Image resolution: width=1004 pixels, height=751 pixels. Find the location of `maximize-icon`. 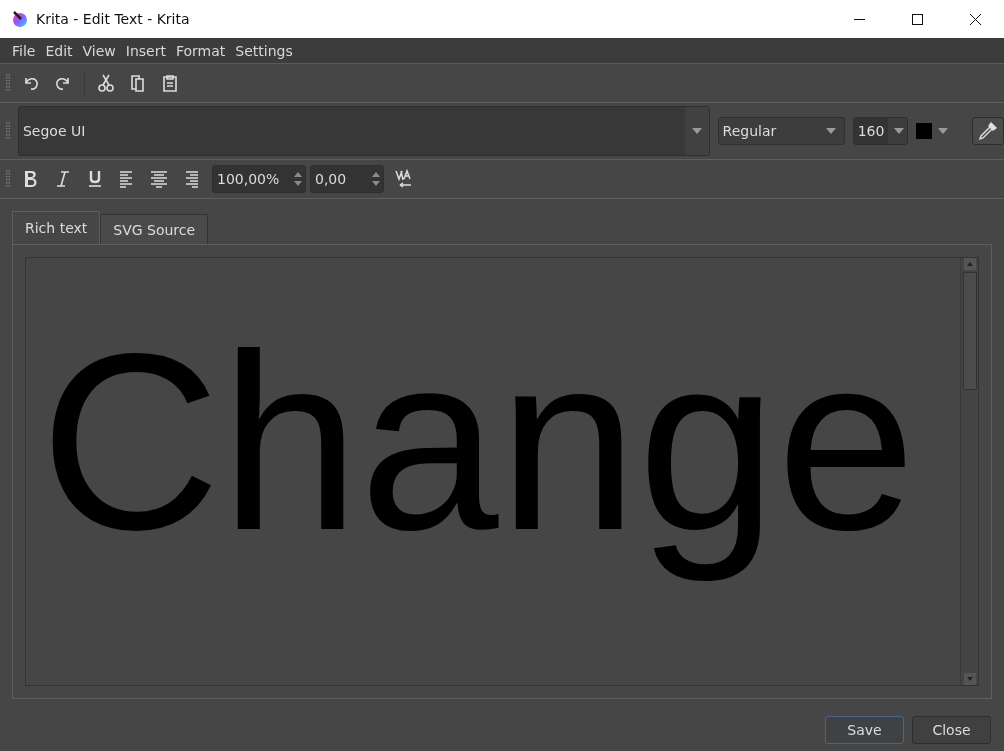

maximize-icon is located at coordinates (917, 19).